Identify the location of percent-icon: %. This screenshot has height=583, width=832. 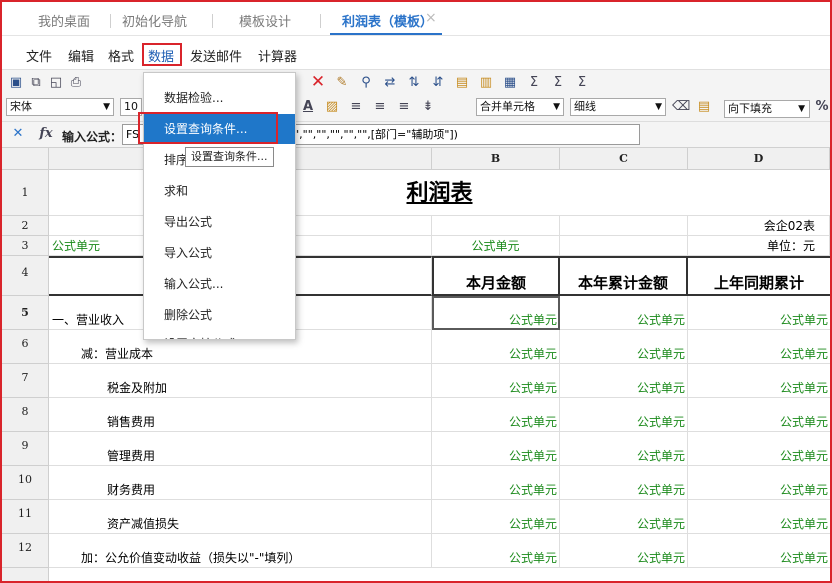
(822, 107).